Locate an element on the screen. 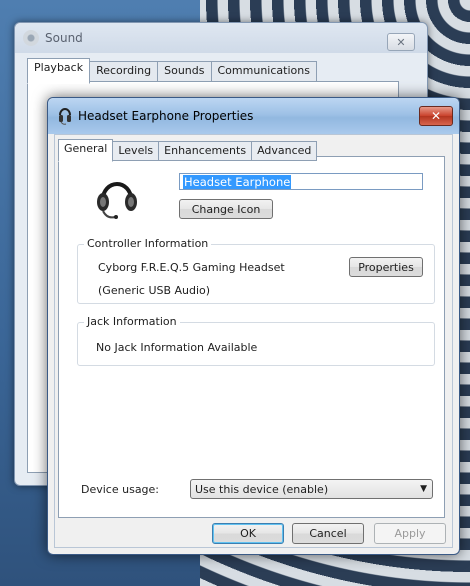 The width and height of the screenshot is (470, 586). tab-advanced: Advanced is located at coordinates (284, 151).